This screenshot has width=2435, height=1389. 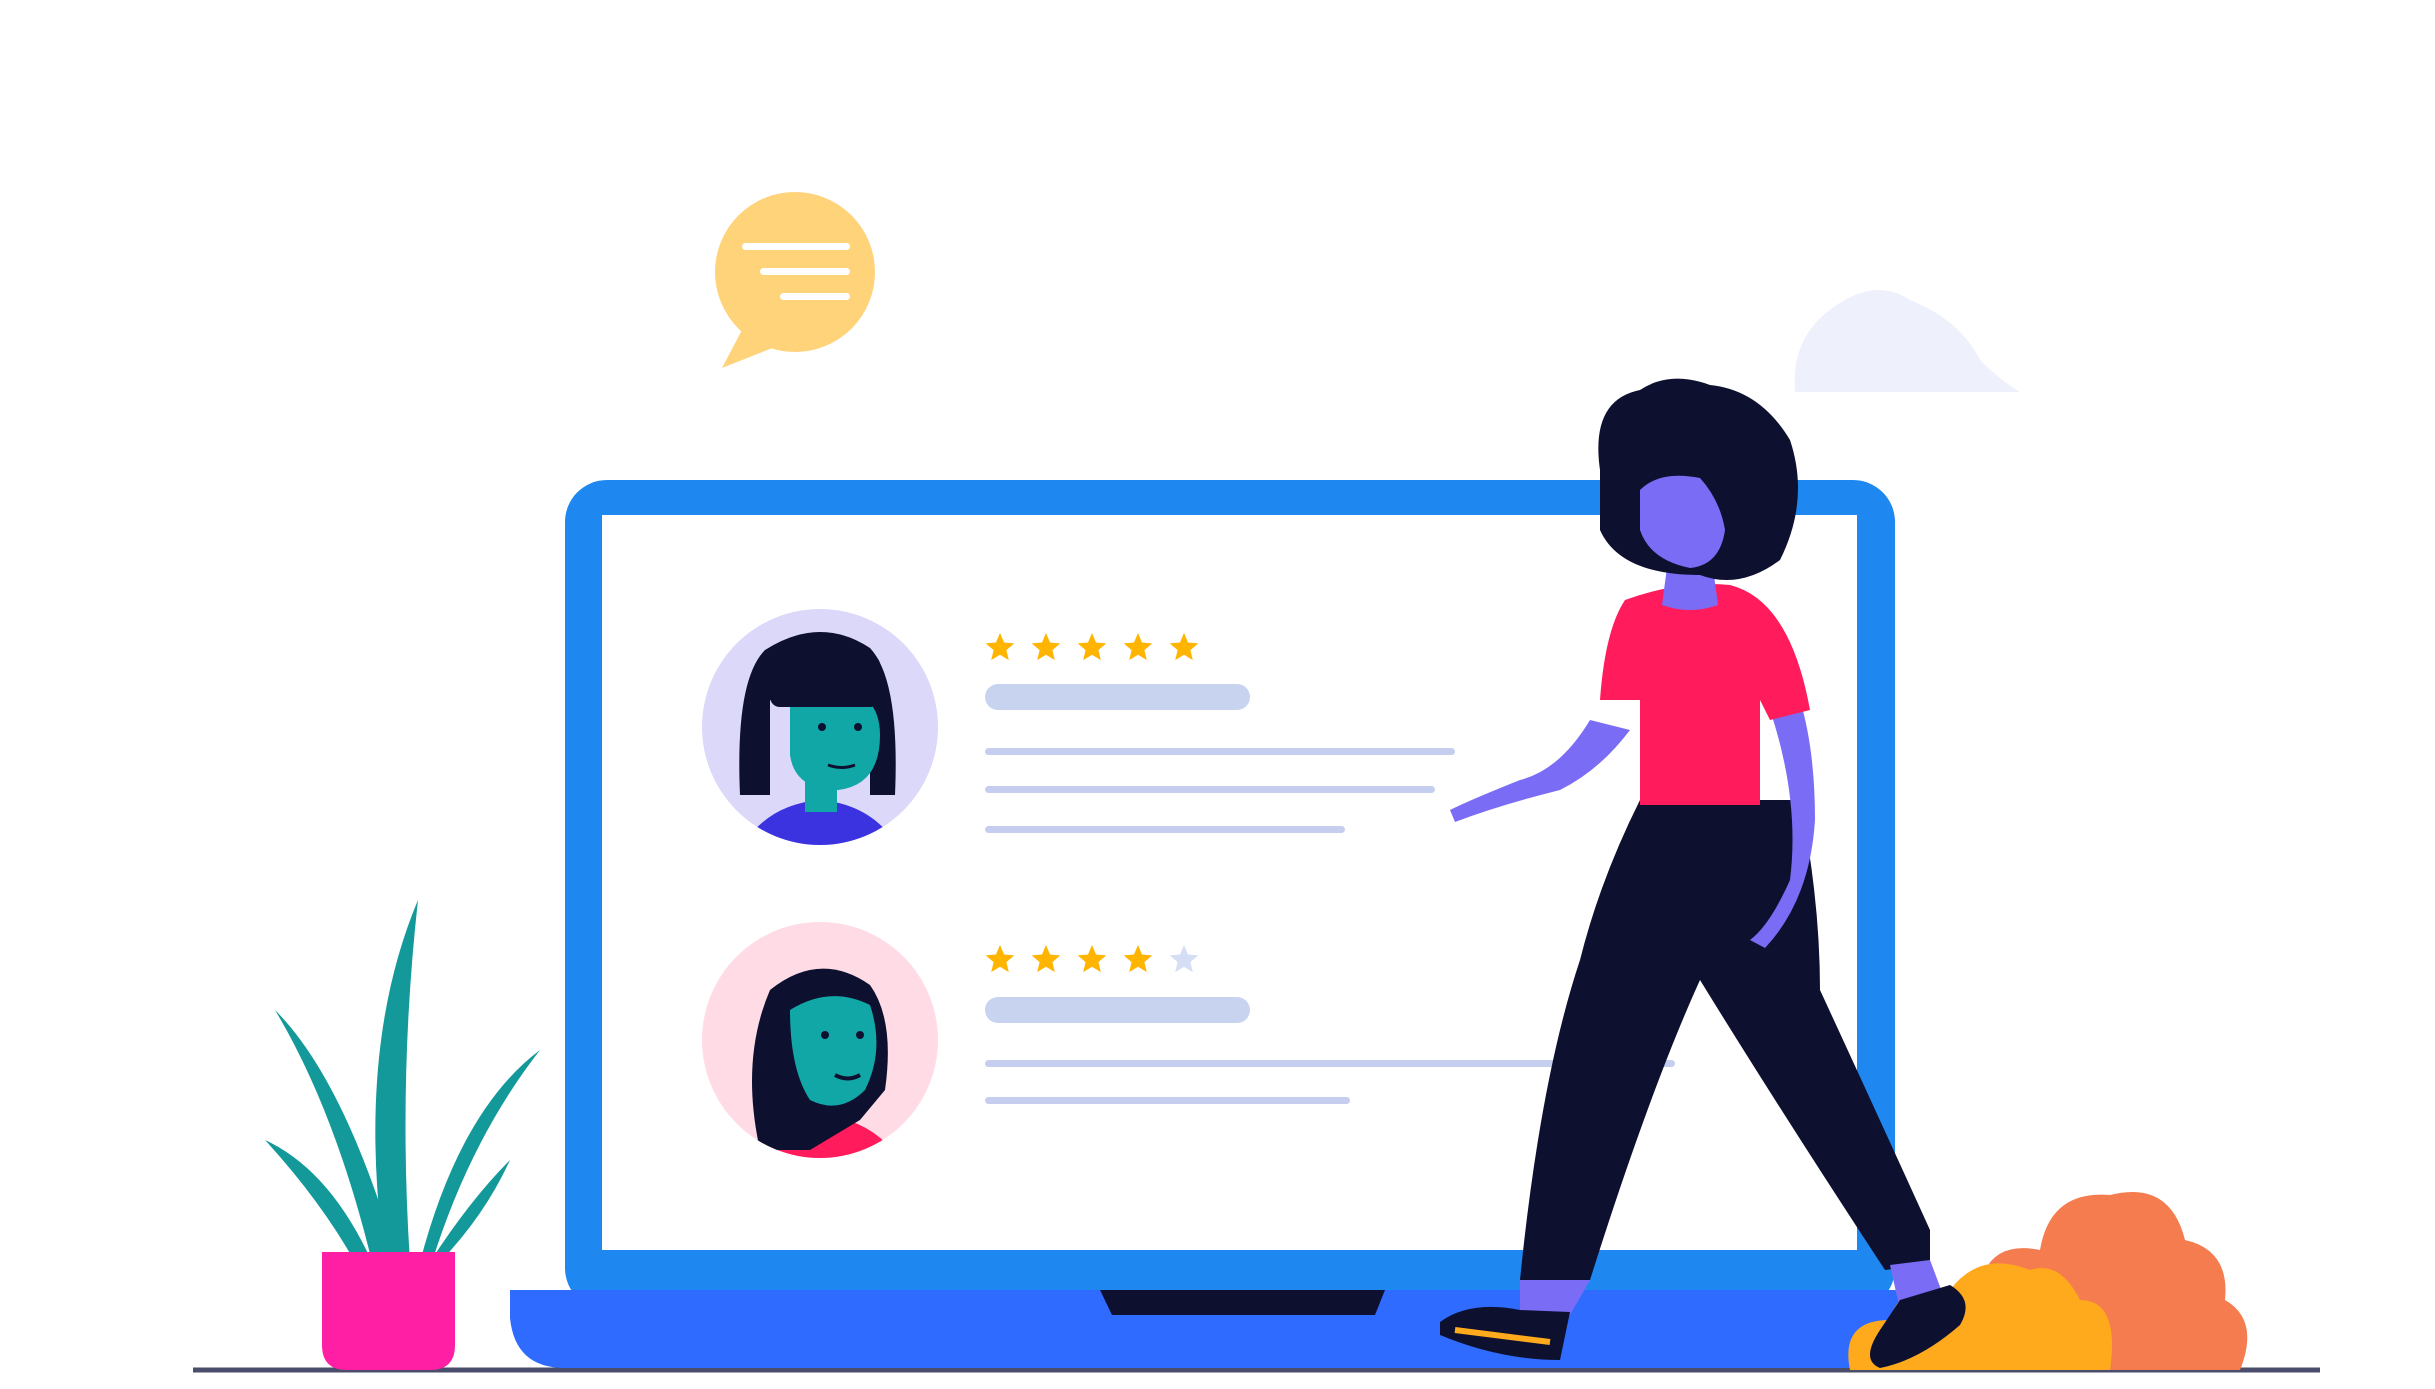 I want to click on chat-bubble-icon, so click(x=795, y=280).